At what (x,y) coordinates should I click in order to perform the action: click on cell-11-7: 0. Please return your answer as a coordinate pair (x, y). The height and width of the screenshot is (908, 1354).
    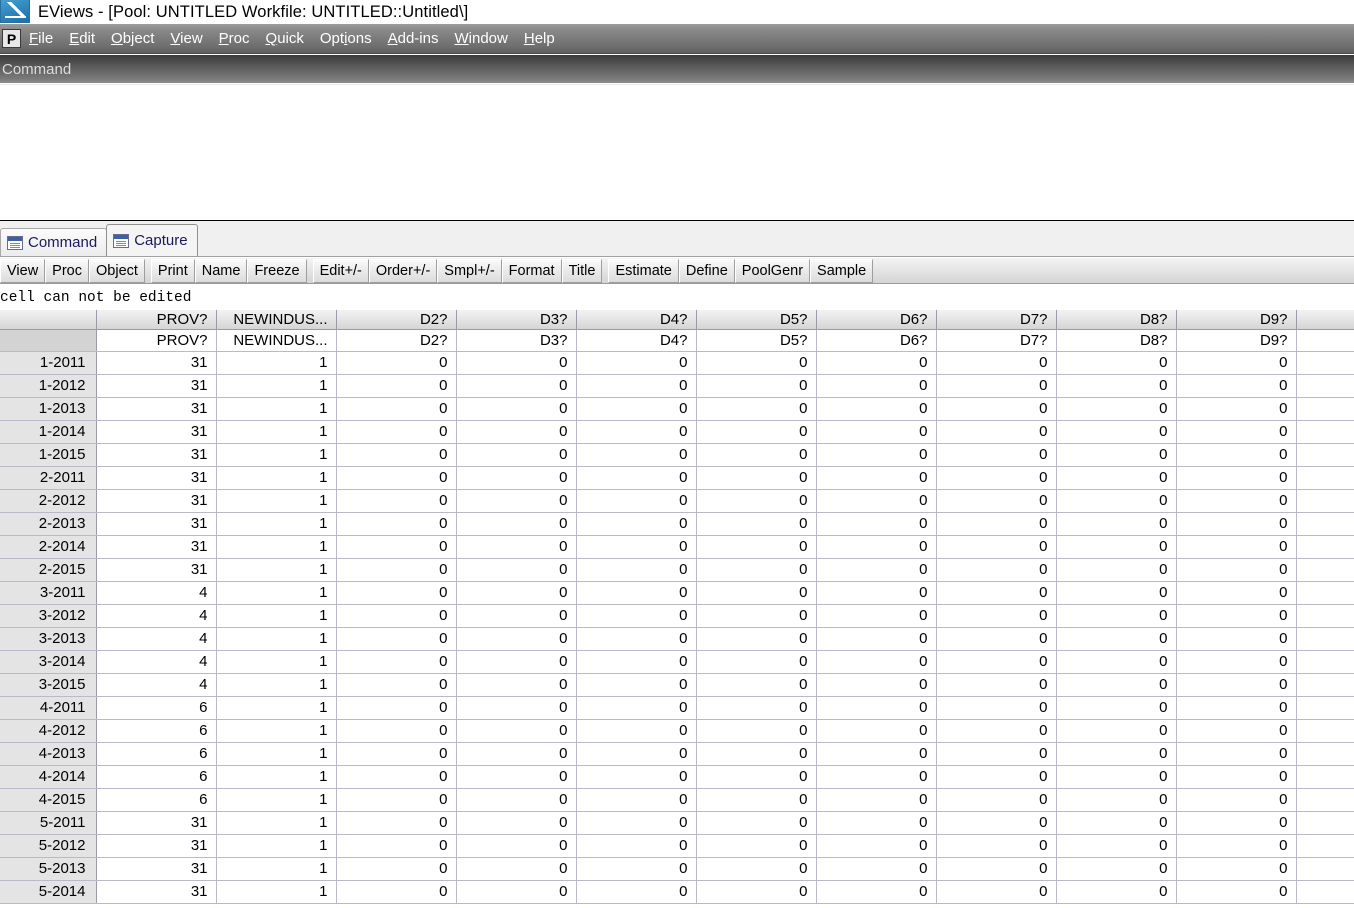
    Looking at the image, I should click on (996, 616).